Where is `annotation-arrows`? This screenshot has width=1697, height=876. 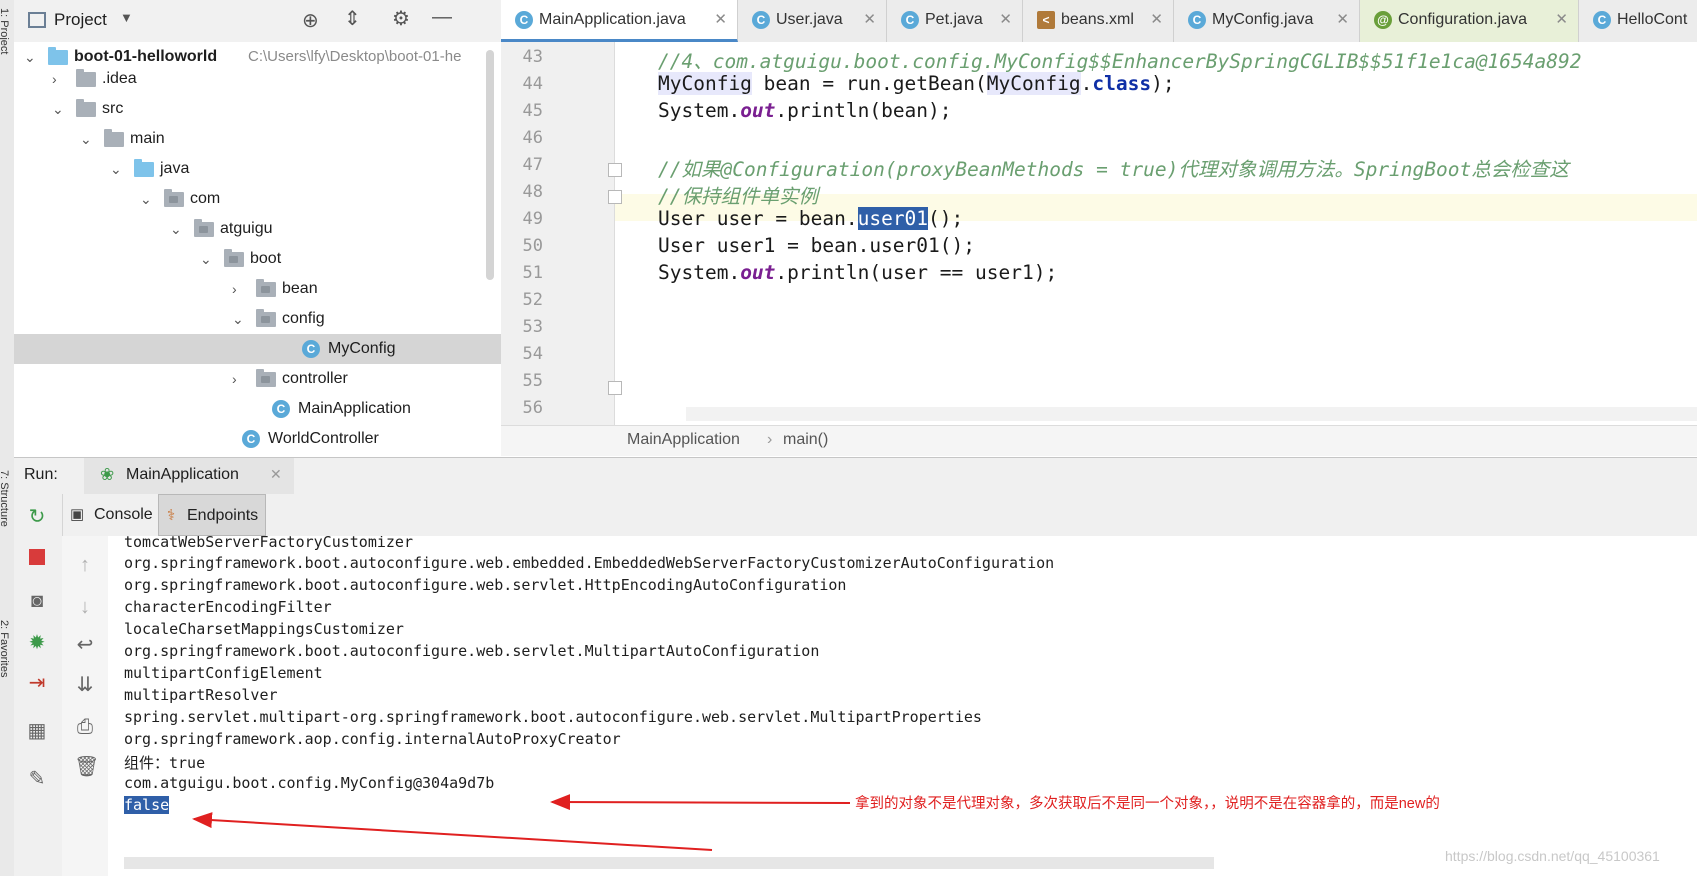 annotation-arrows is located at coordinates (521, 822).